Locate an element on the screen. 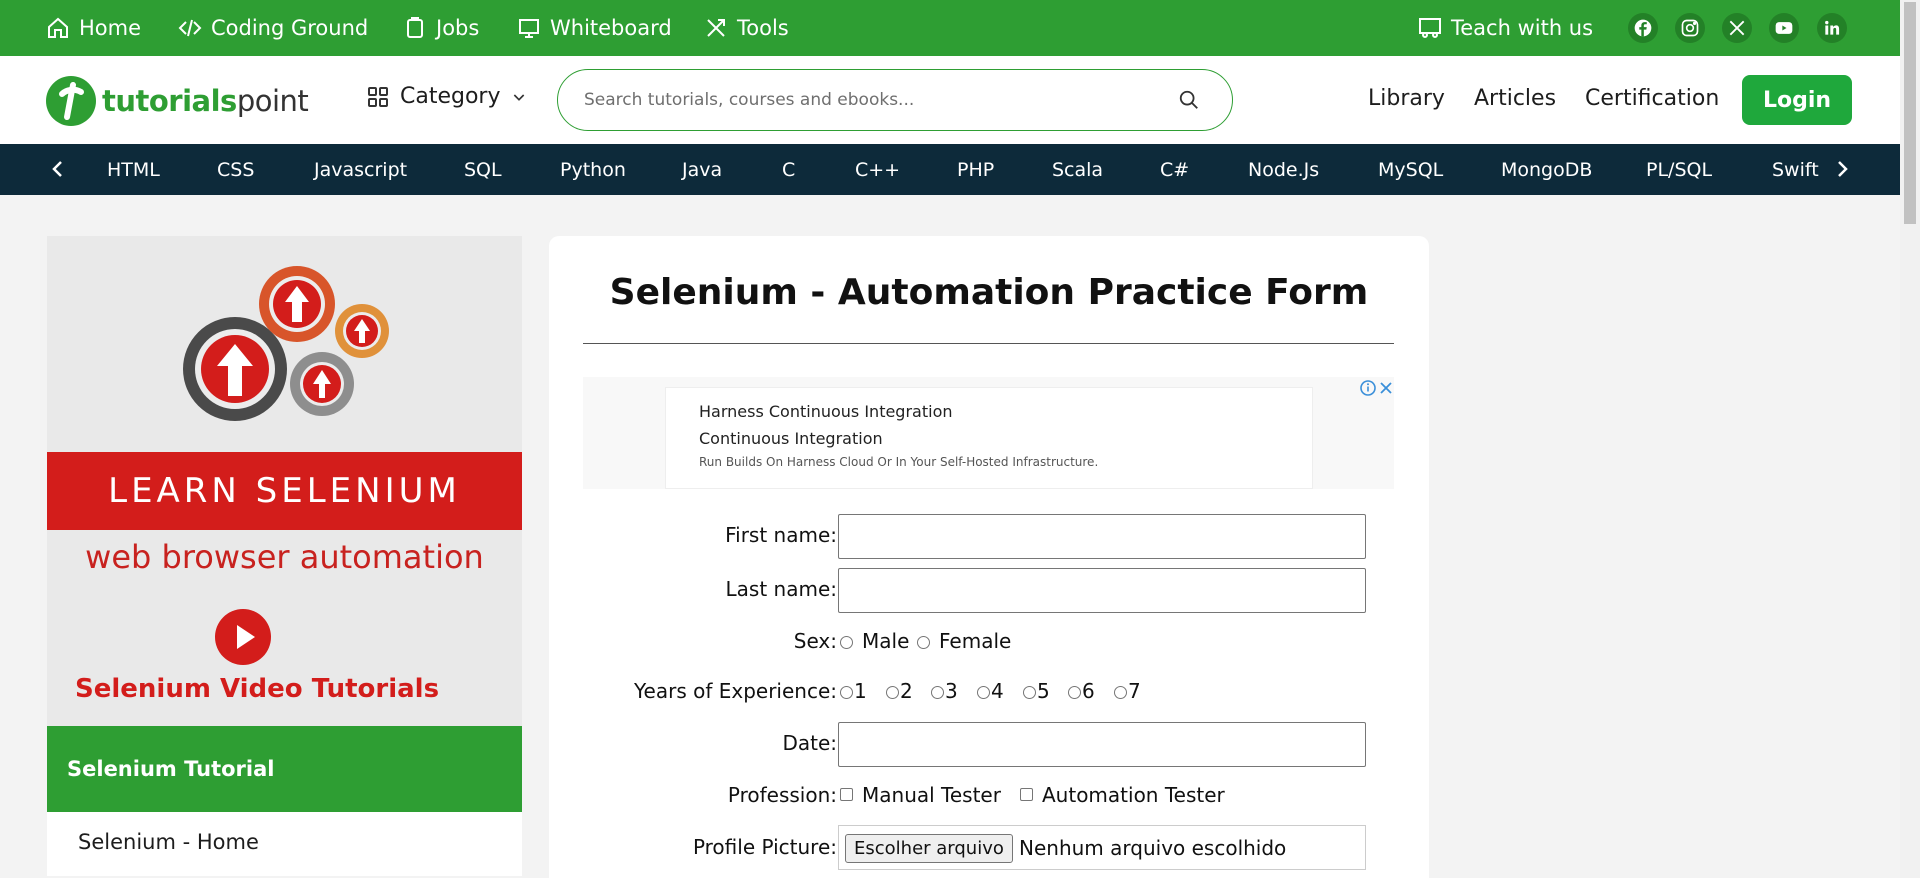  facebook-icon is located at coordinates (1643, 28).